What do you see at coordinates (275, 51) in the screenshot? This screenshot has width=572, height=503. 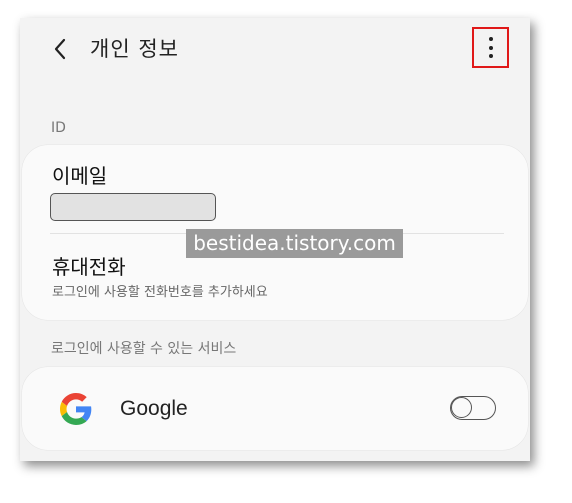 I see `app-header: 개인 정보` at bounding box center [275, 51].